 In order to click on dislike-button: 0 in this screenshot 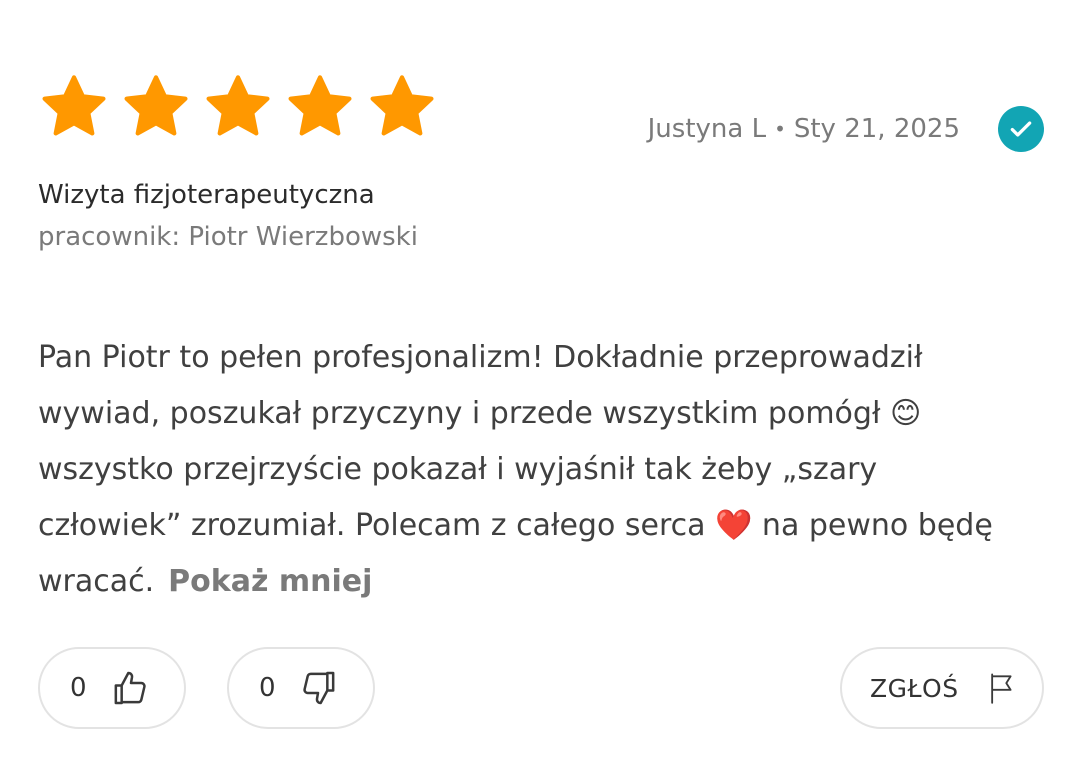, I will do `click(301, 688)`.